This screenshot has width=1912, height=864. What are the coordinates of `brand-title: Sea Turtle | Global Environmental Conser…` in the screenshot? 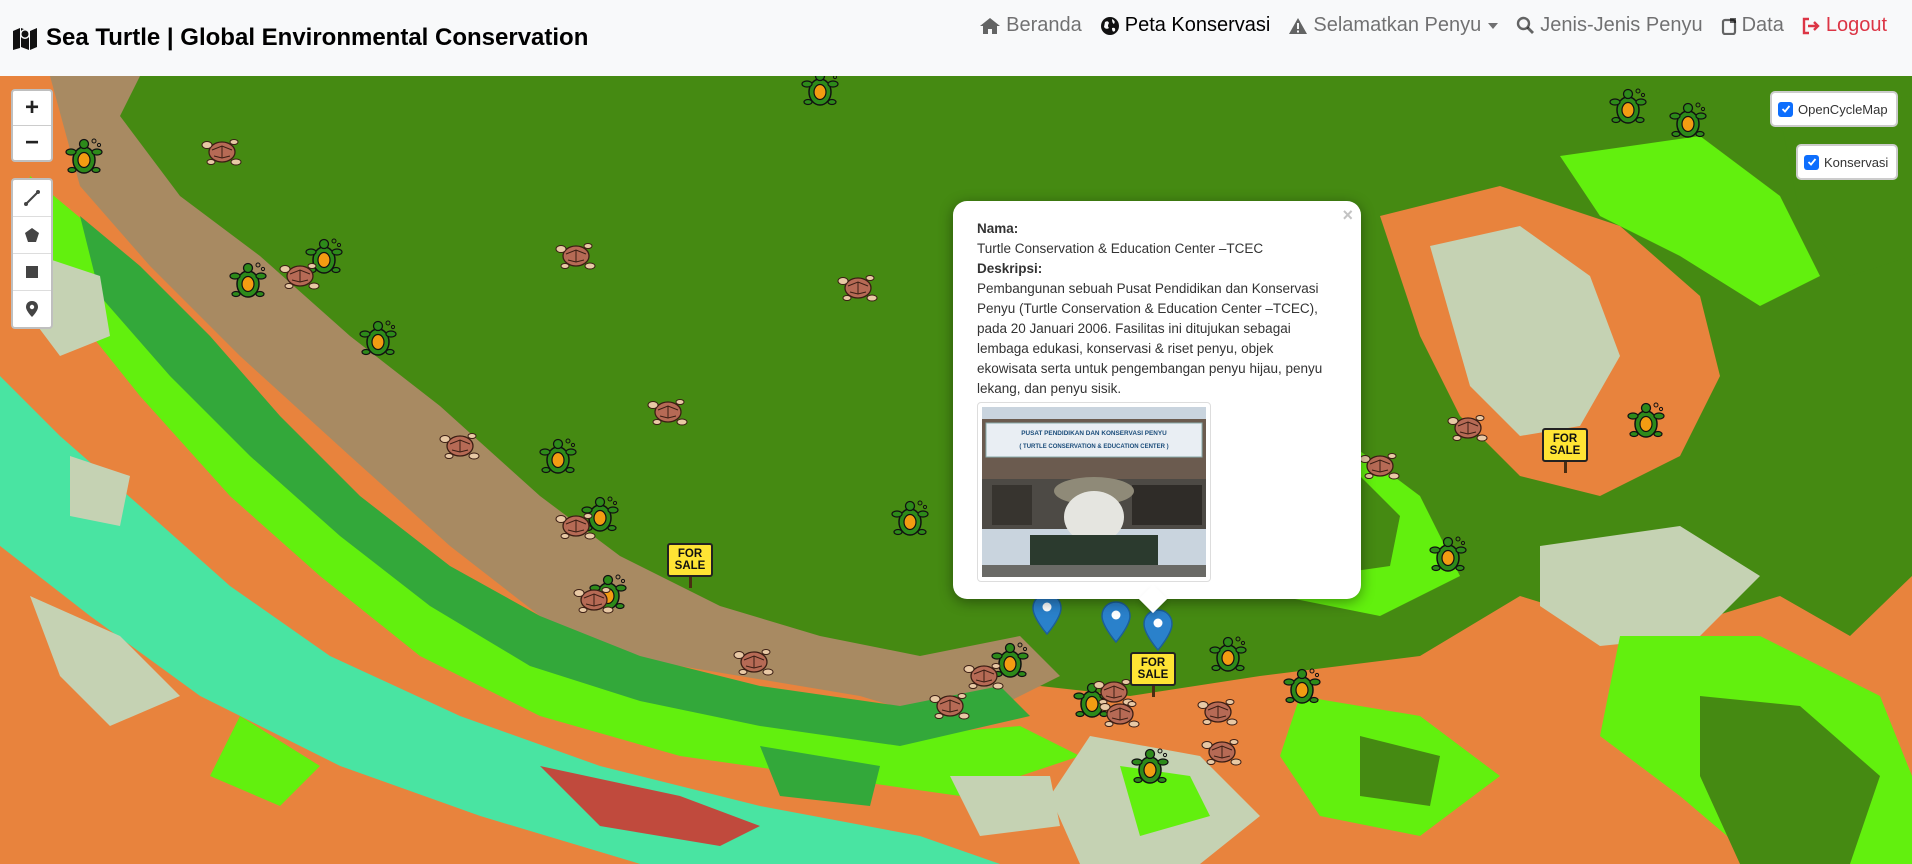 It's located at (317, 37).